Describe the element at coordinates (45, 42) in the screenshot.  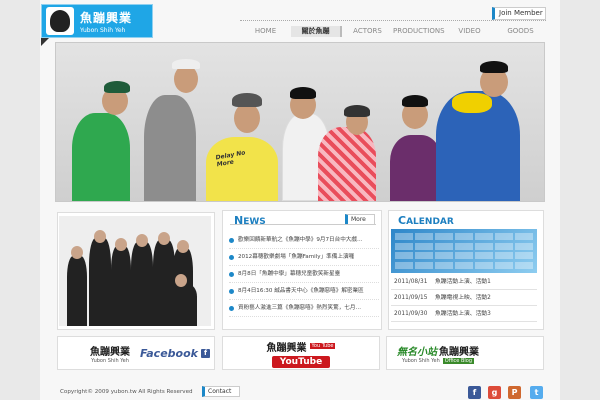
I see `logo-corner-decoration` at that location.